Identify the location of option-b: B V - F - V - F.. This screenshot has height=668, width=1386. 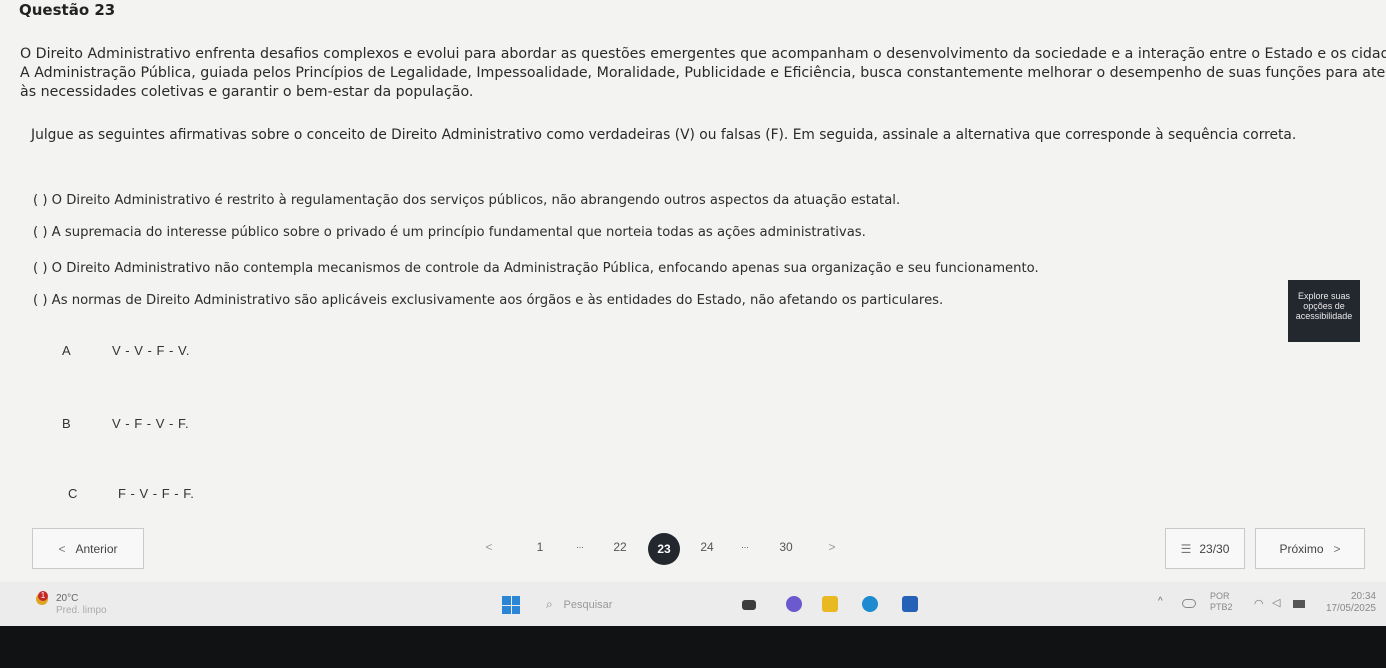
(125, 423).